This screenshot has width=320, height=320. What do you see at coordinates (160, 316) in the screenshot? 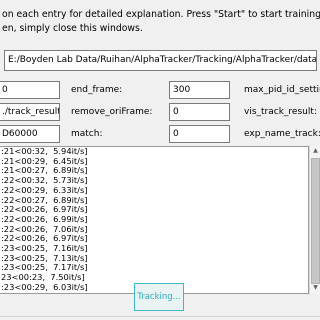
I see `bottom-divider` at bounding box center [160, 316].